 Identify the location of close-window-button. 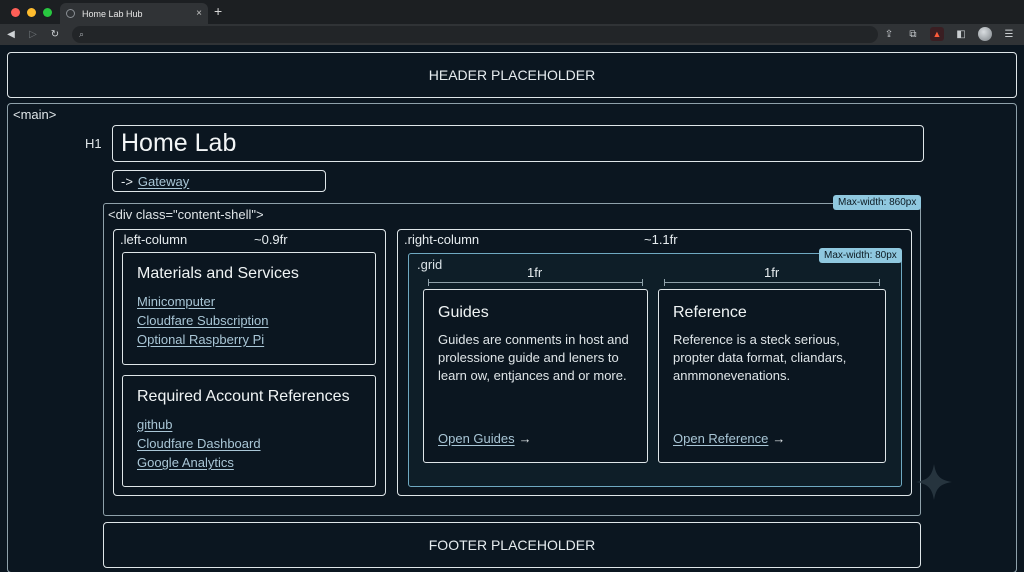
(15, 12).